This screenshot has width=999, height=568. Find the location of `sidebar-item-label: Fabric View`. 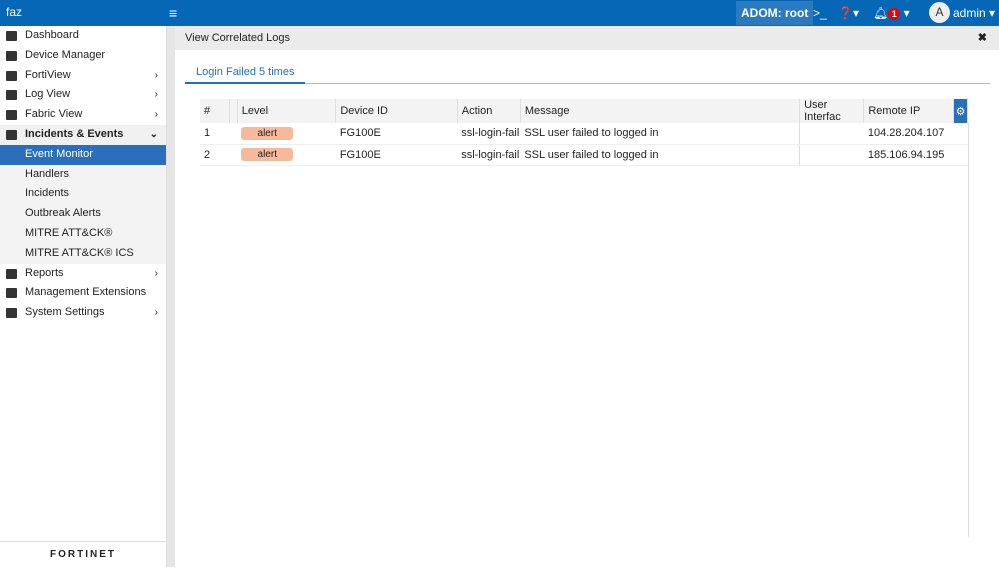

sidebar-item-label: Fabric View is located at coordinates (54, 114).